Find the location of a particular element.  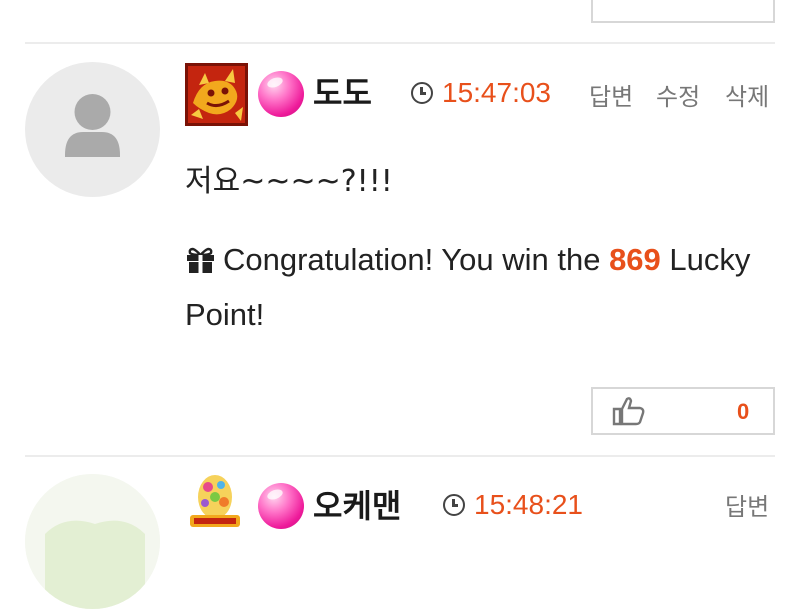

comment-body: 저요~~~~?!!! is located at coordinates (289, 181).